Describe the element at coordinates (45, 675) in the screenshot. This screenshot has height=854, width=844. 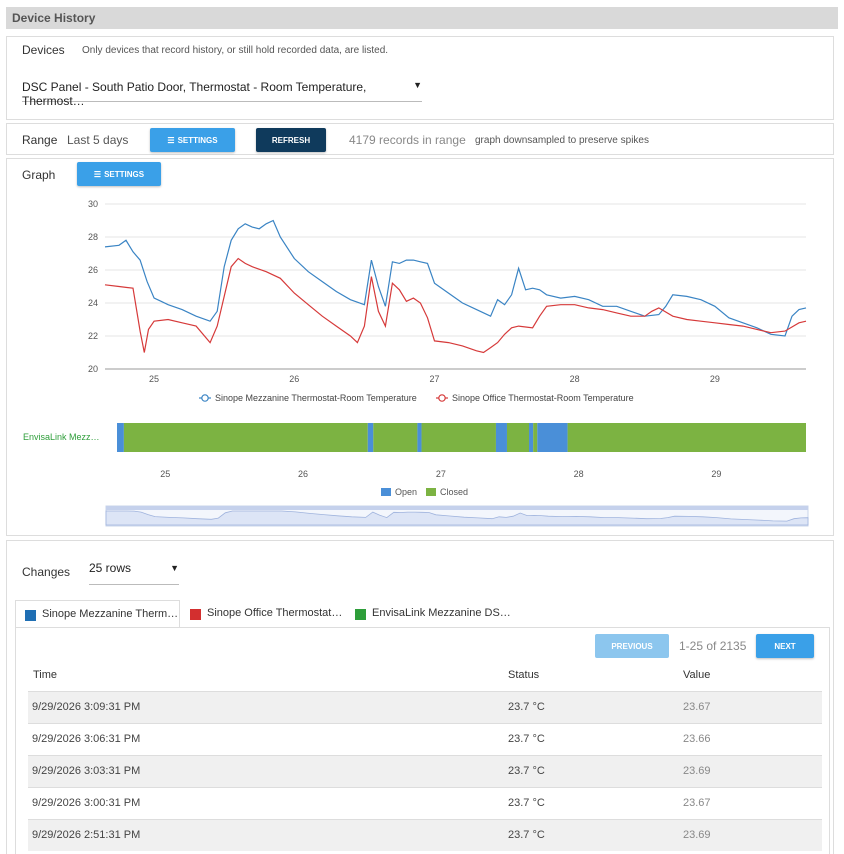
I see `column-header-time: Time` at that location.